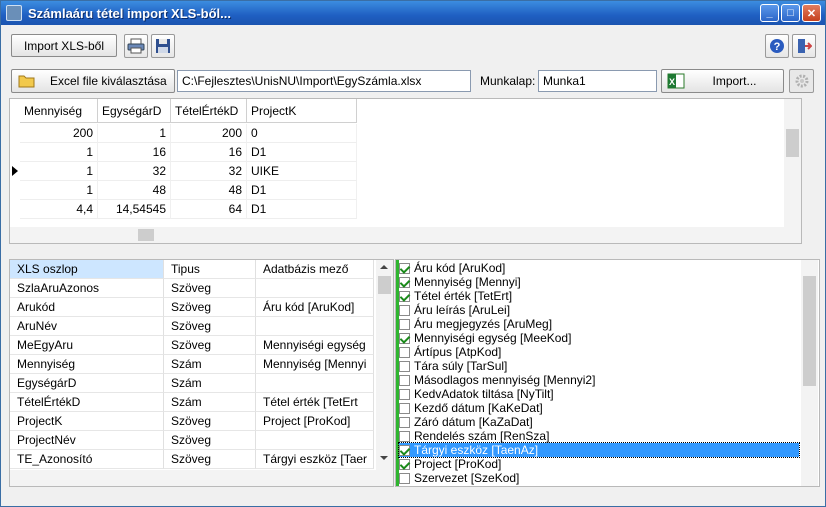 Image resolution: width=826 pixels, height=507 pixels. I want to click on table-cell: TételÉrtékD, so click(87, 402).